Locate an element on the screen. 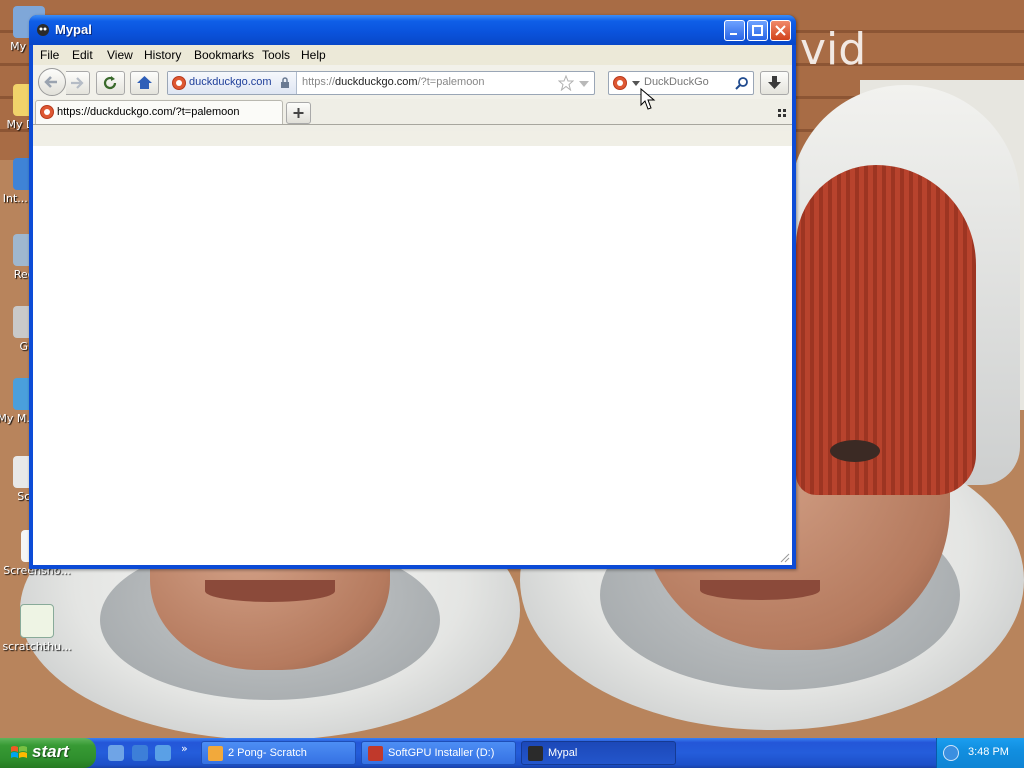 The image size is (1024, 768). search-placeholder: DuckDuckGo is located at coordinates (676, 82).